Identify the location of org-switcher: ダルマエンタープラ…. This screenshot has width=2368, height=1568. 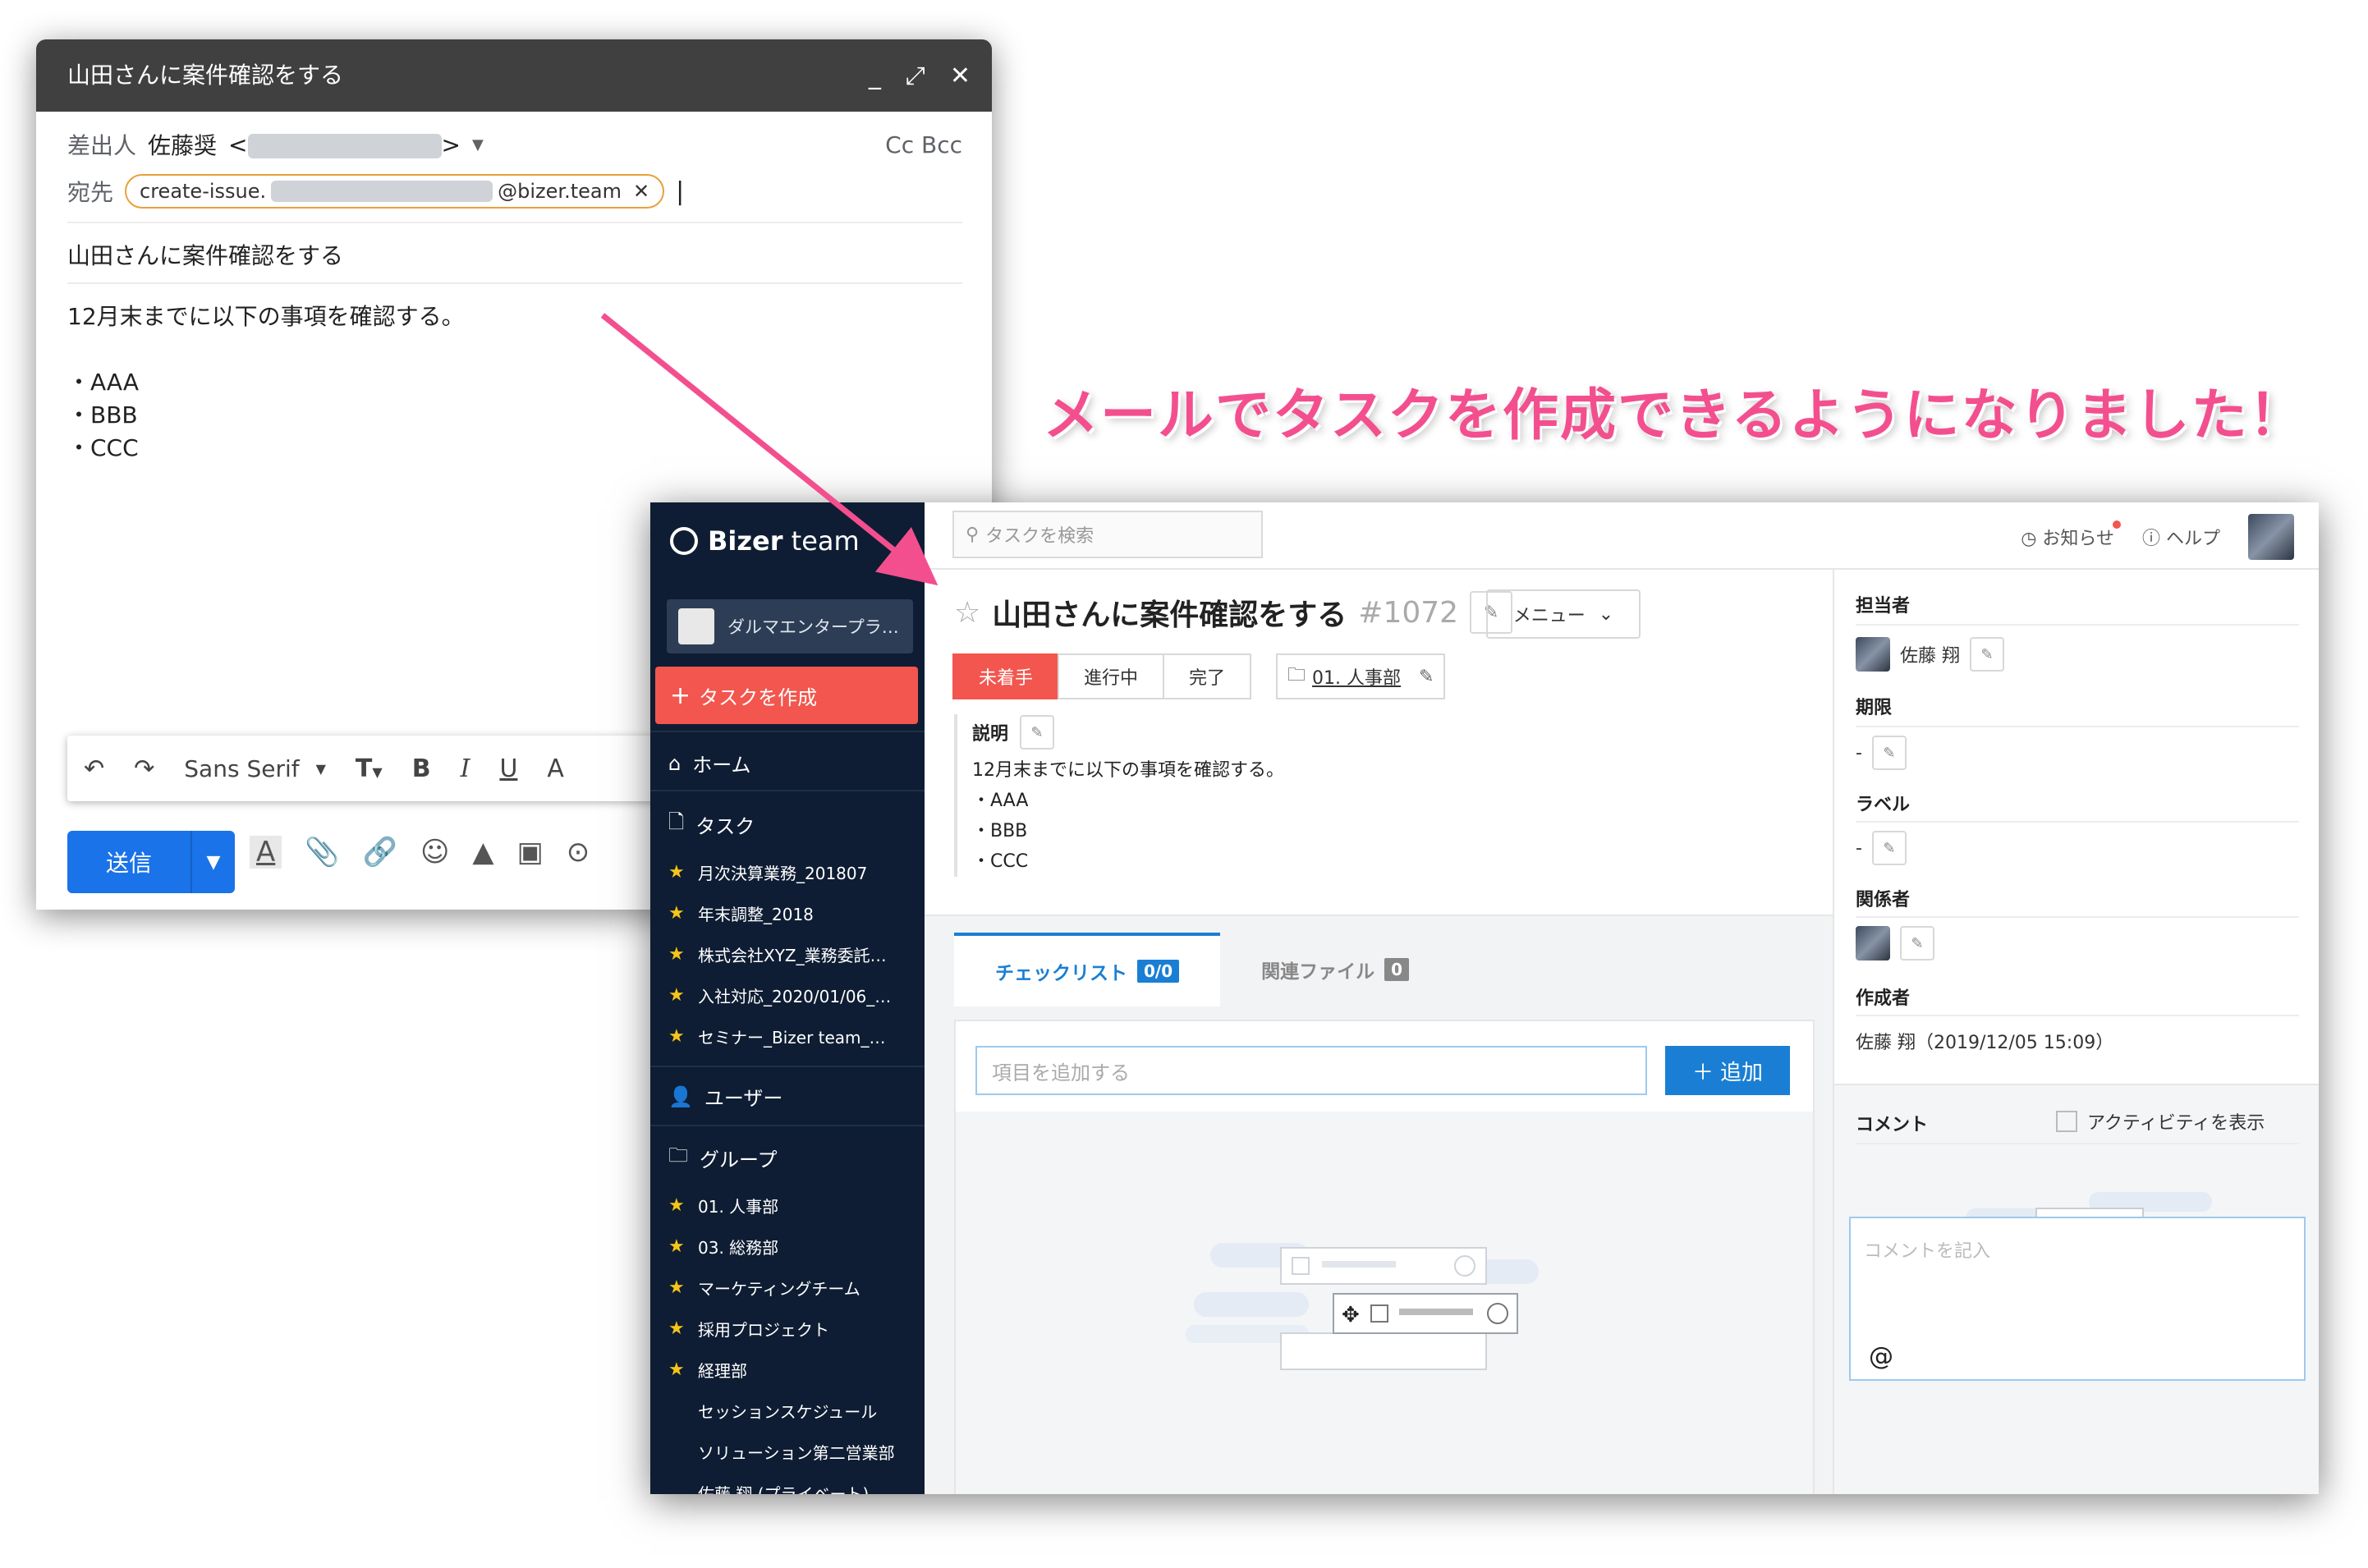
(790, 626).